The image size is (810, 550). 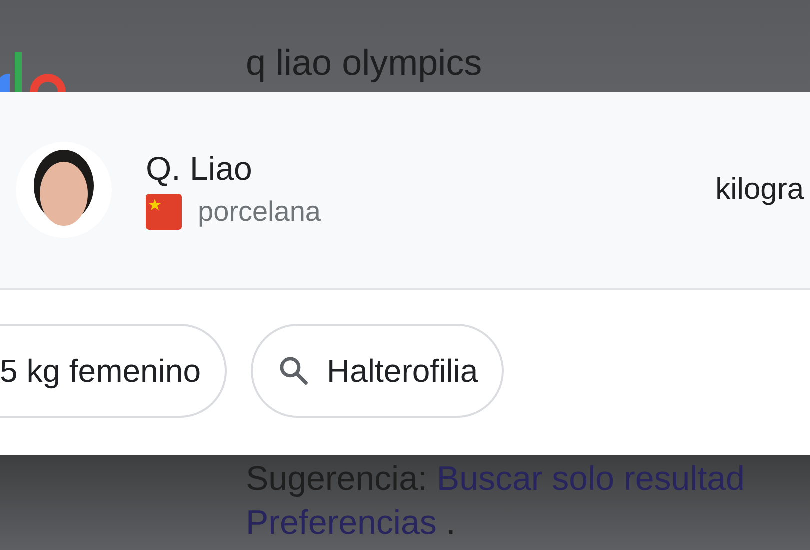 What do you see at coordinates (451, 523) in the screenshot?
I see `period-text: .` at bounding box center [451, 523].